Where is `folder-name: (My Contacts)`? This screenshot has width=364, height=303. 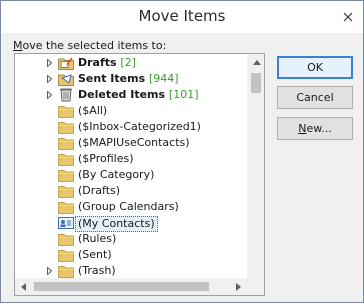
folder-name: (My Contacts) is located at coordinates (116, 223).